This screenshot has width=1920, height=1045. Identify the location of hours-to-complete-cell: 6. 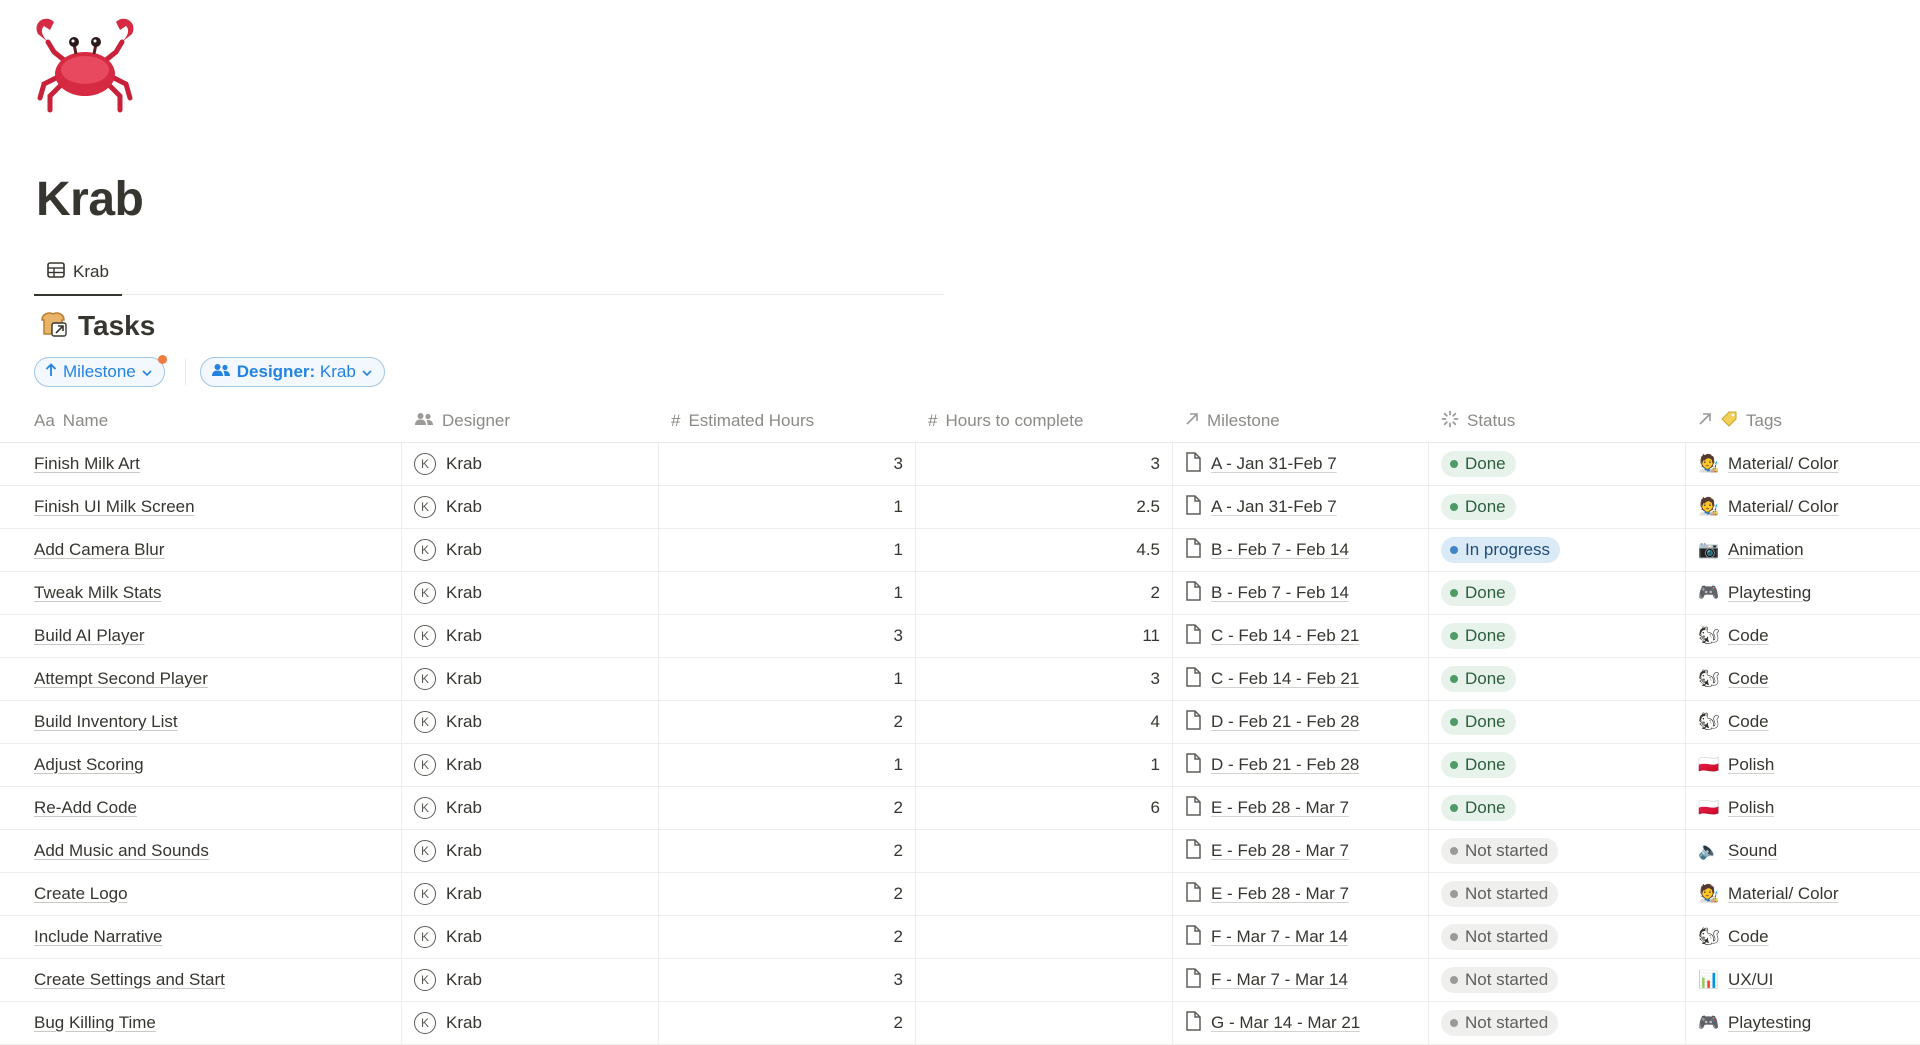
(1044, 808).